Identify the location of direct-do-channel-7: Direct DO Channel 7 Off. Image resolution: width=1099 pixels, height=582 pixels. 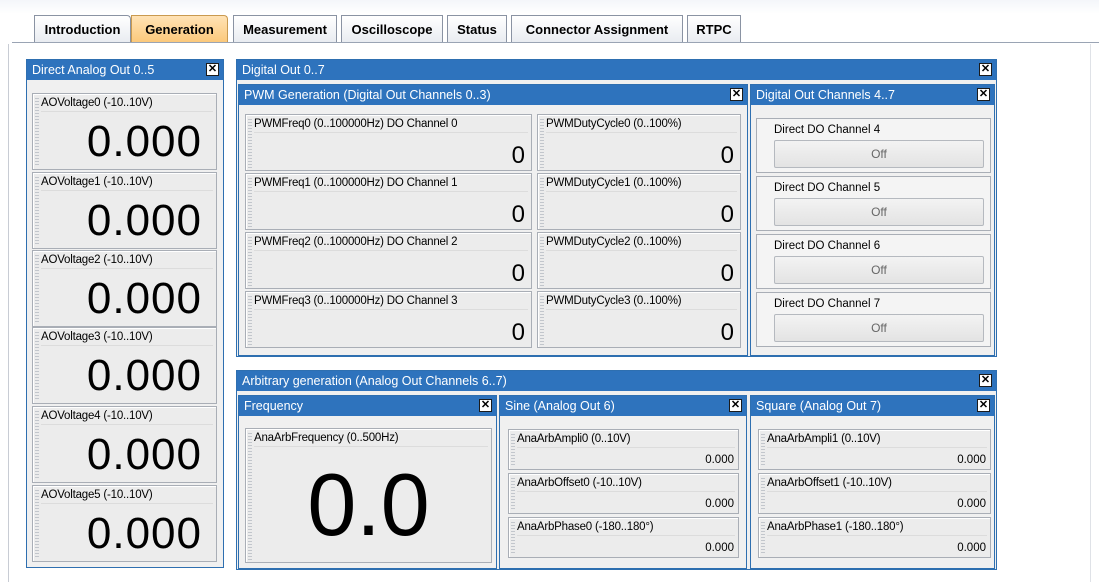
(873, 319).